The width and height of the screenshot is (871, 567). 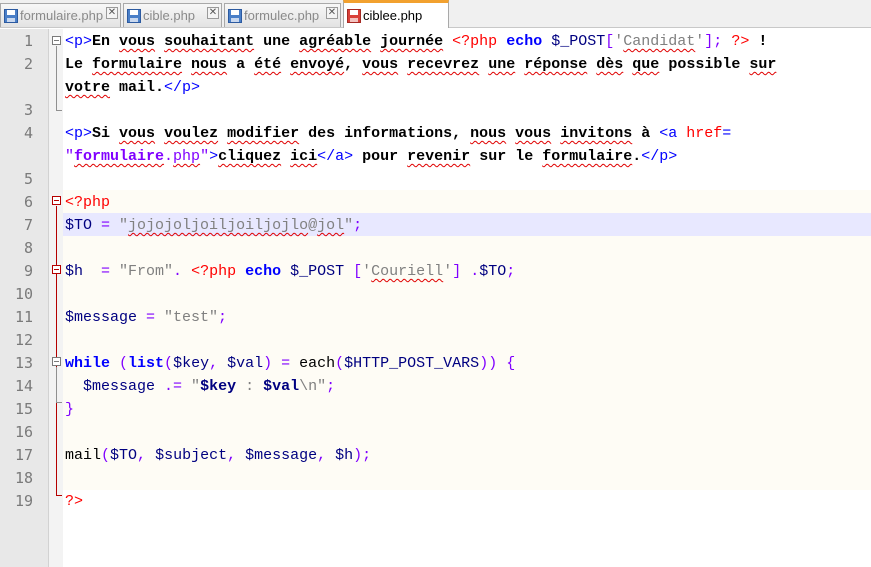 I want to click on code-token: $h, so click(x=344, y=455).